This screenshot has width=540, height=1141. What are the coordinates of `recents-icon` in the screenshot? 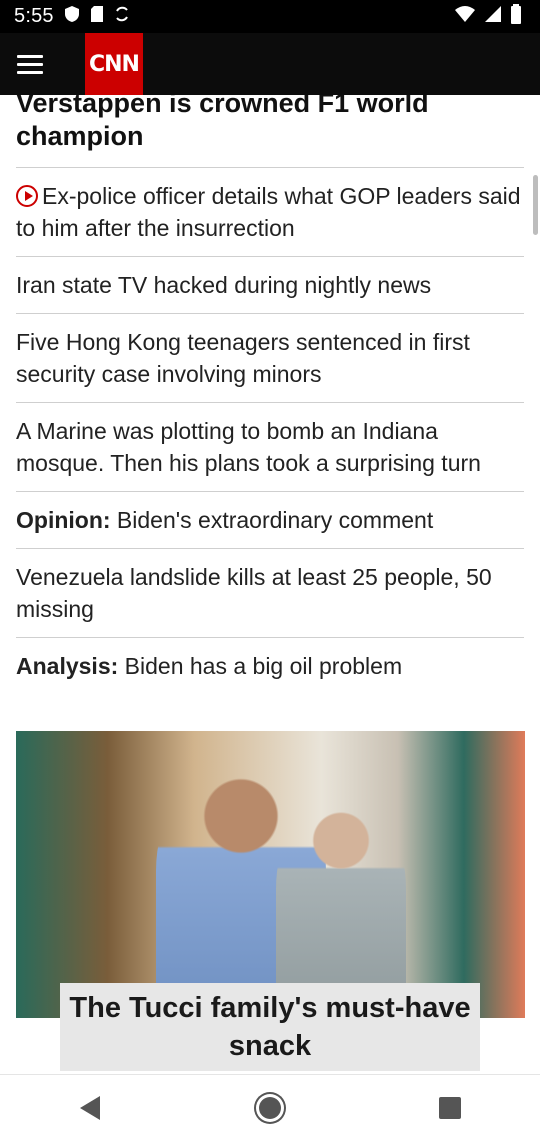 It's located at (450, 1108).